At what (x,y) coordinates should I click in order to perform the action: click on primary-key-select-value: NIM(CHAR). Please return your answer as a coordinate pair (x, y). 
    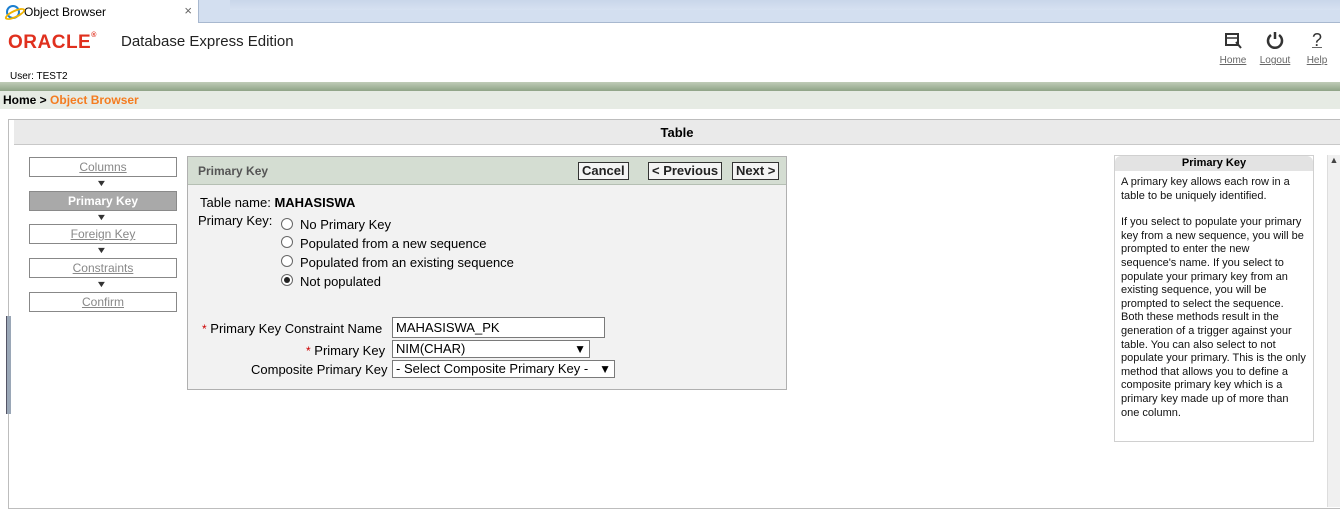
    Looking at the image, I should click on (431, 348).